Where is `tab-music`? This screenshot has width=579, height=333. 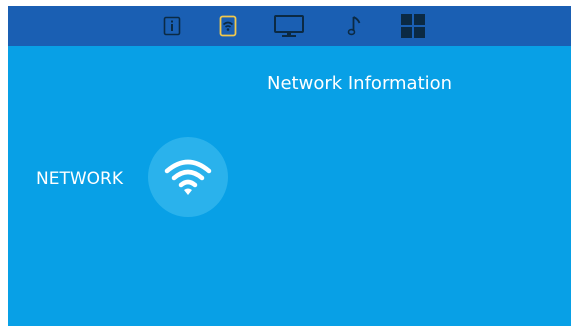
tab-music is located at coordinates (355, 26).